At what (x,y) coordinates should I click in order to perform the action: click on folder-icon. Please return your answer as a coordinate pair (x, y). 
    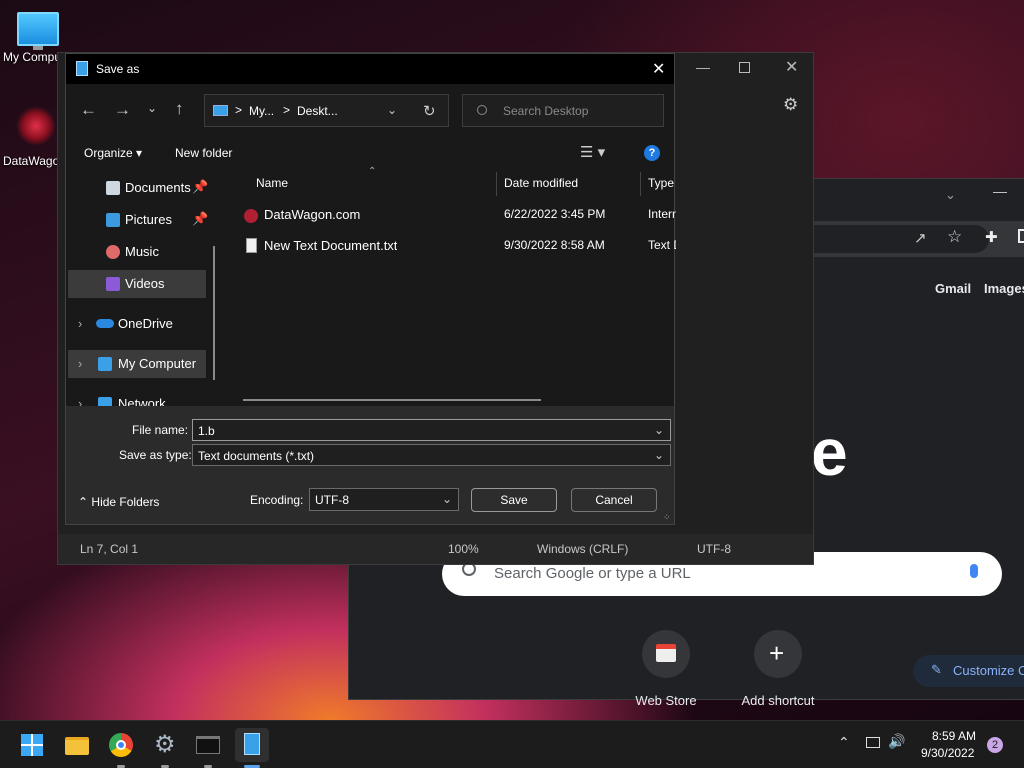
    Looking at the image, I should click on (77, 746).